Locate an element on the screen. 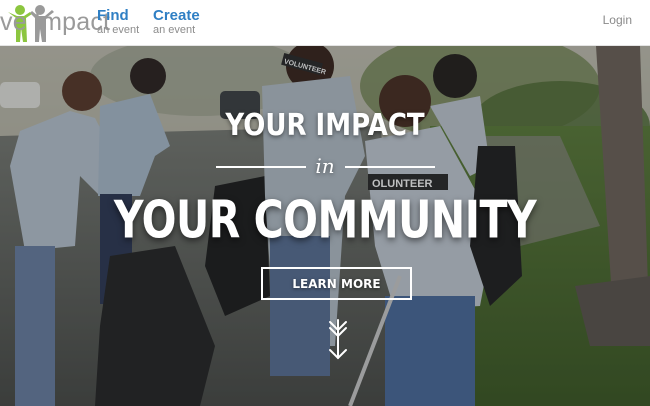 The height and width of the screenshot is (406, 650). headline-your-impact: YOUR IMPACT is located at coordinates (325, 126).